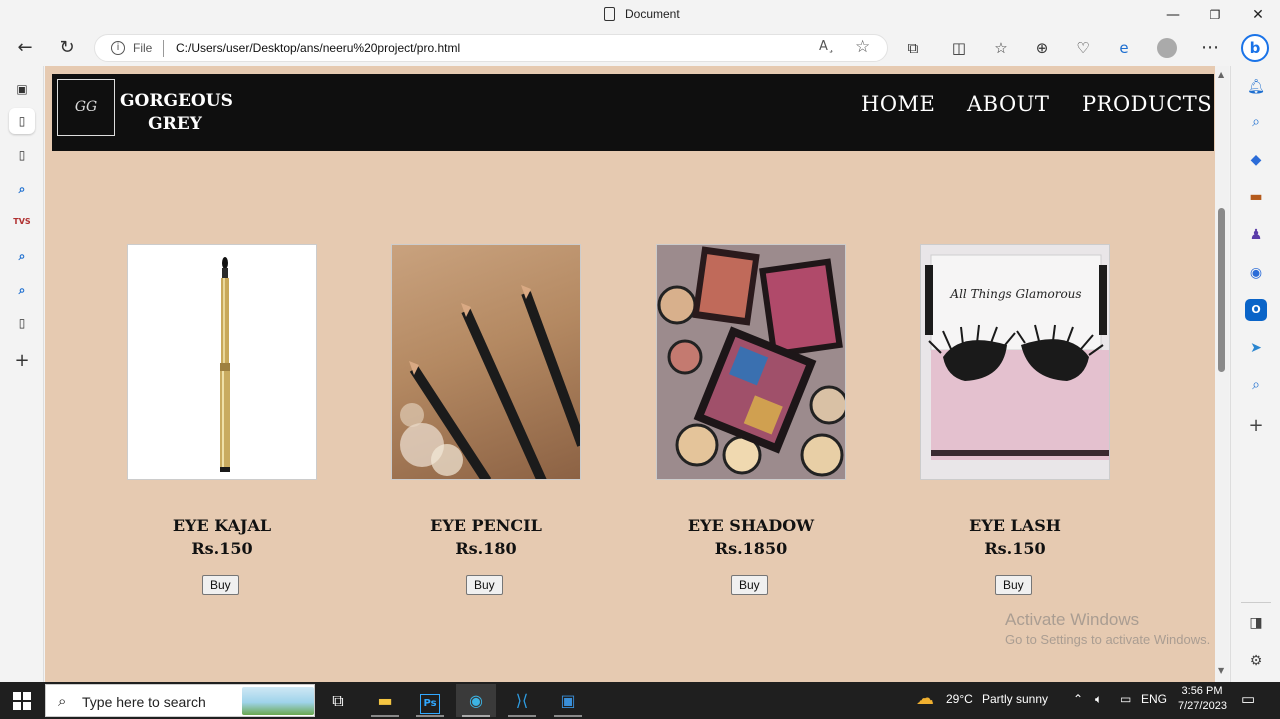  What do you see at coordinates (1015, 525) in the screenshot?
I see `product-name: EYE LASH` at bounding box center [1015, 525].